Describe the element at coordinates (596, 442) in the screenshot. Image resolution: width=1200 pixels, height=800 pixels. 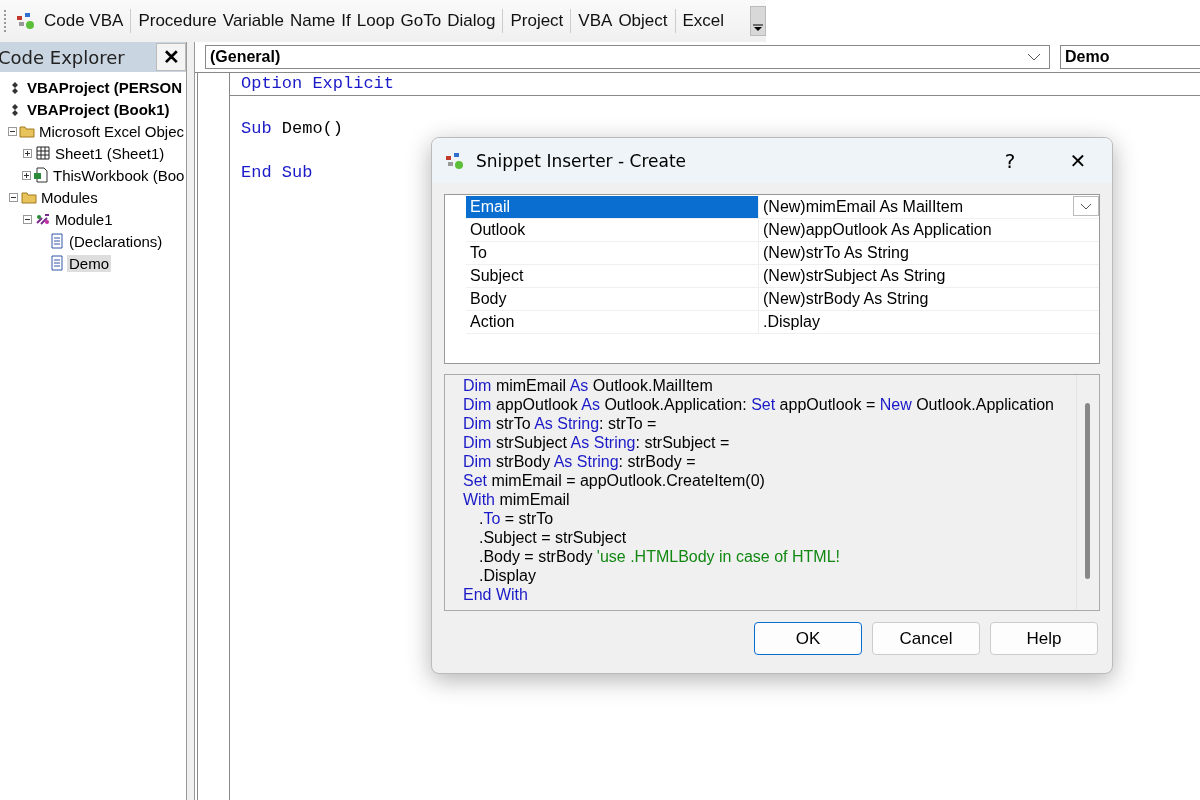
I see `code-line: Dim strSubject As String: strSubject =` at that location.